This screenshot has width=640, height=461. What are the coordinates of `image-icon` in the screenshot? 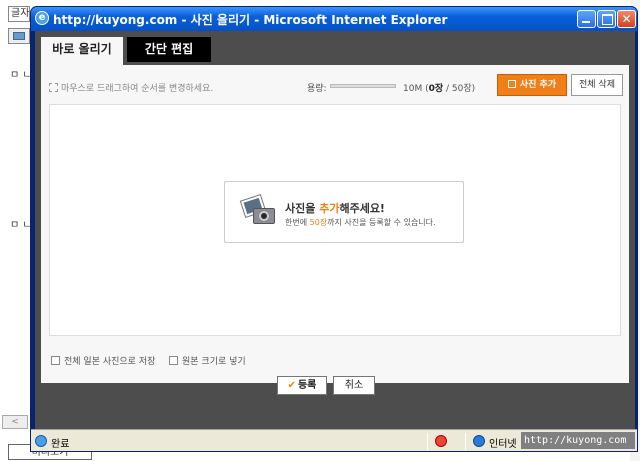 It's located at (19, 36).